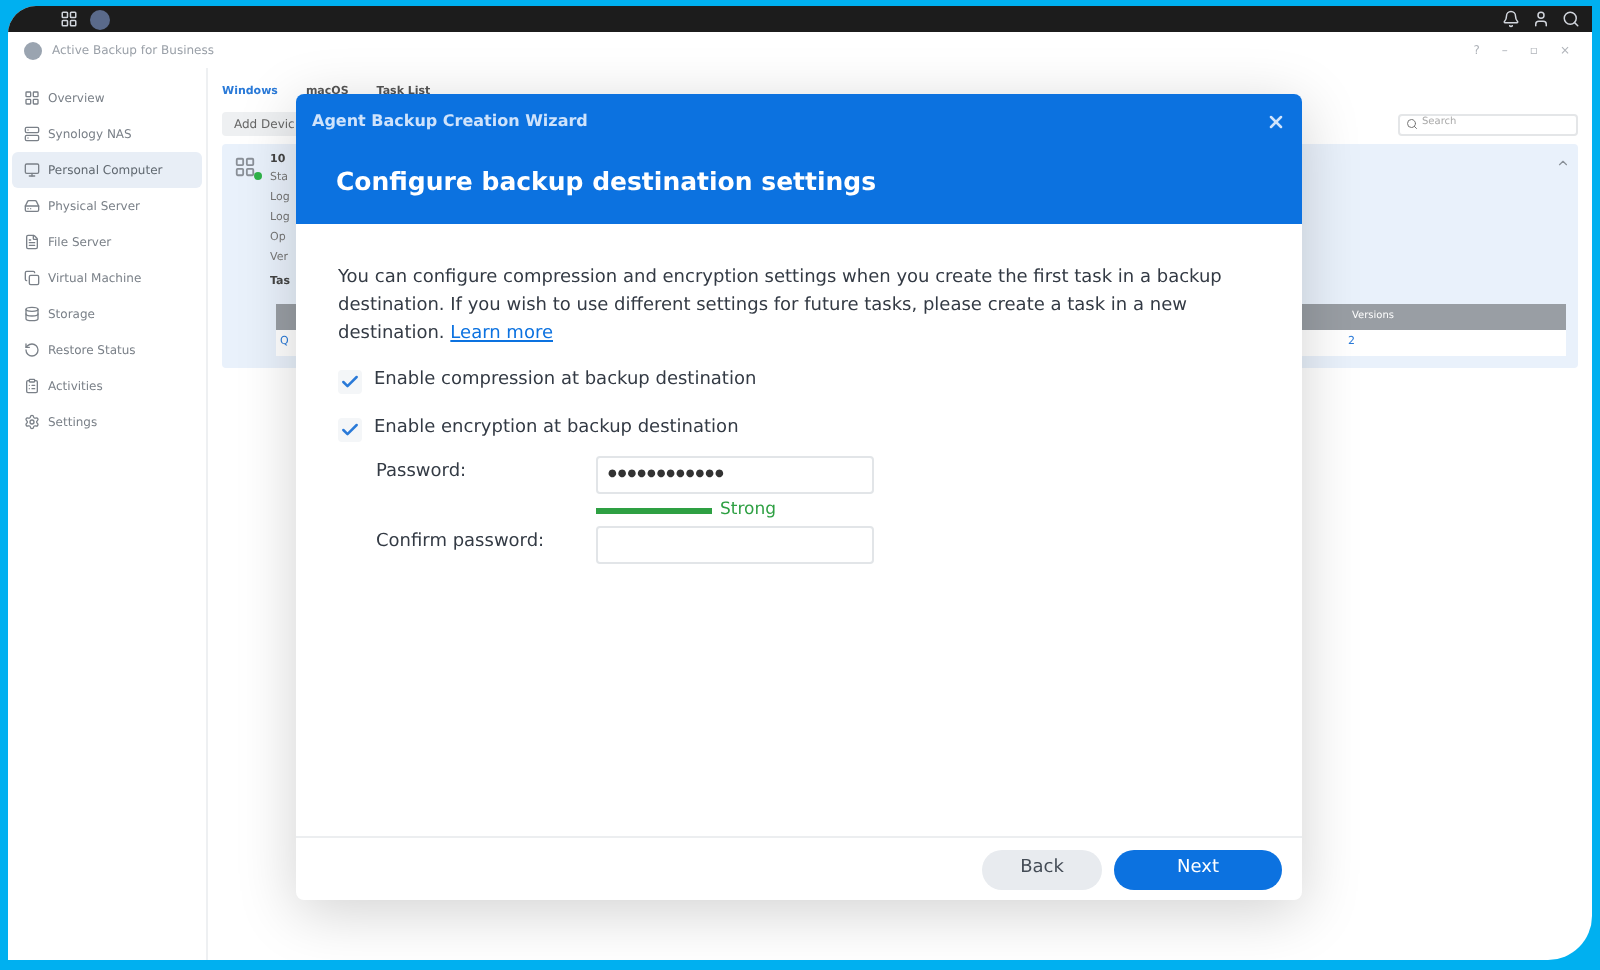  Describe the element at coordinates (565, 380) in the screenshot. I see `option-label: Enable compression at backup destination` at that location.